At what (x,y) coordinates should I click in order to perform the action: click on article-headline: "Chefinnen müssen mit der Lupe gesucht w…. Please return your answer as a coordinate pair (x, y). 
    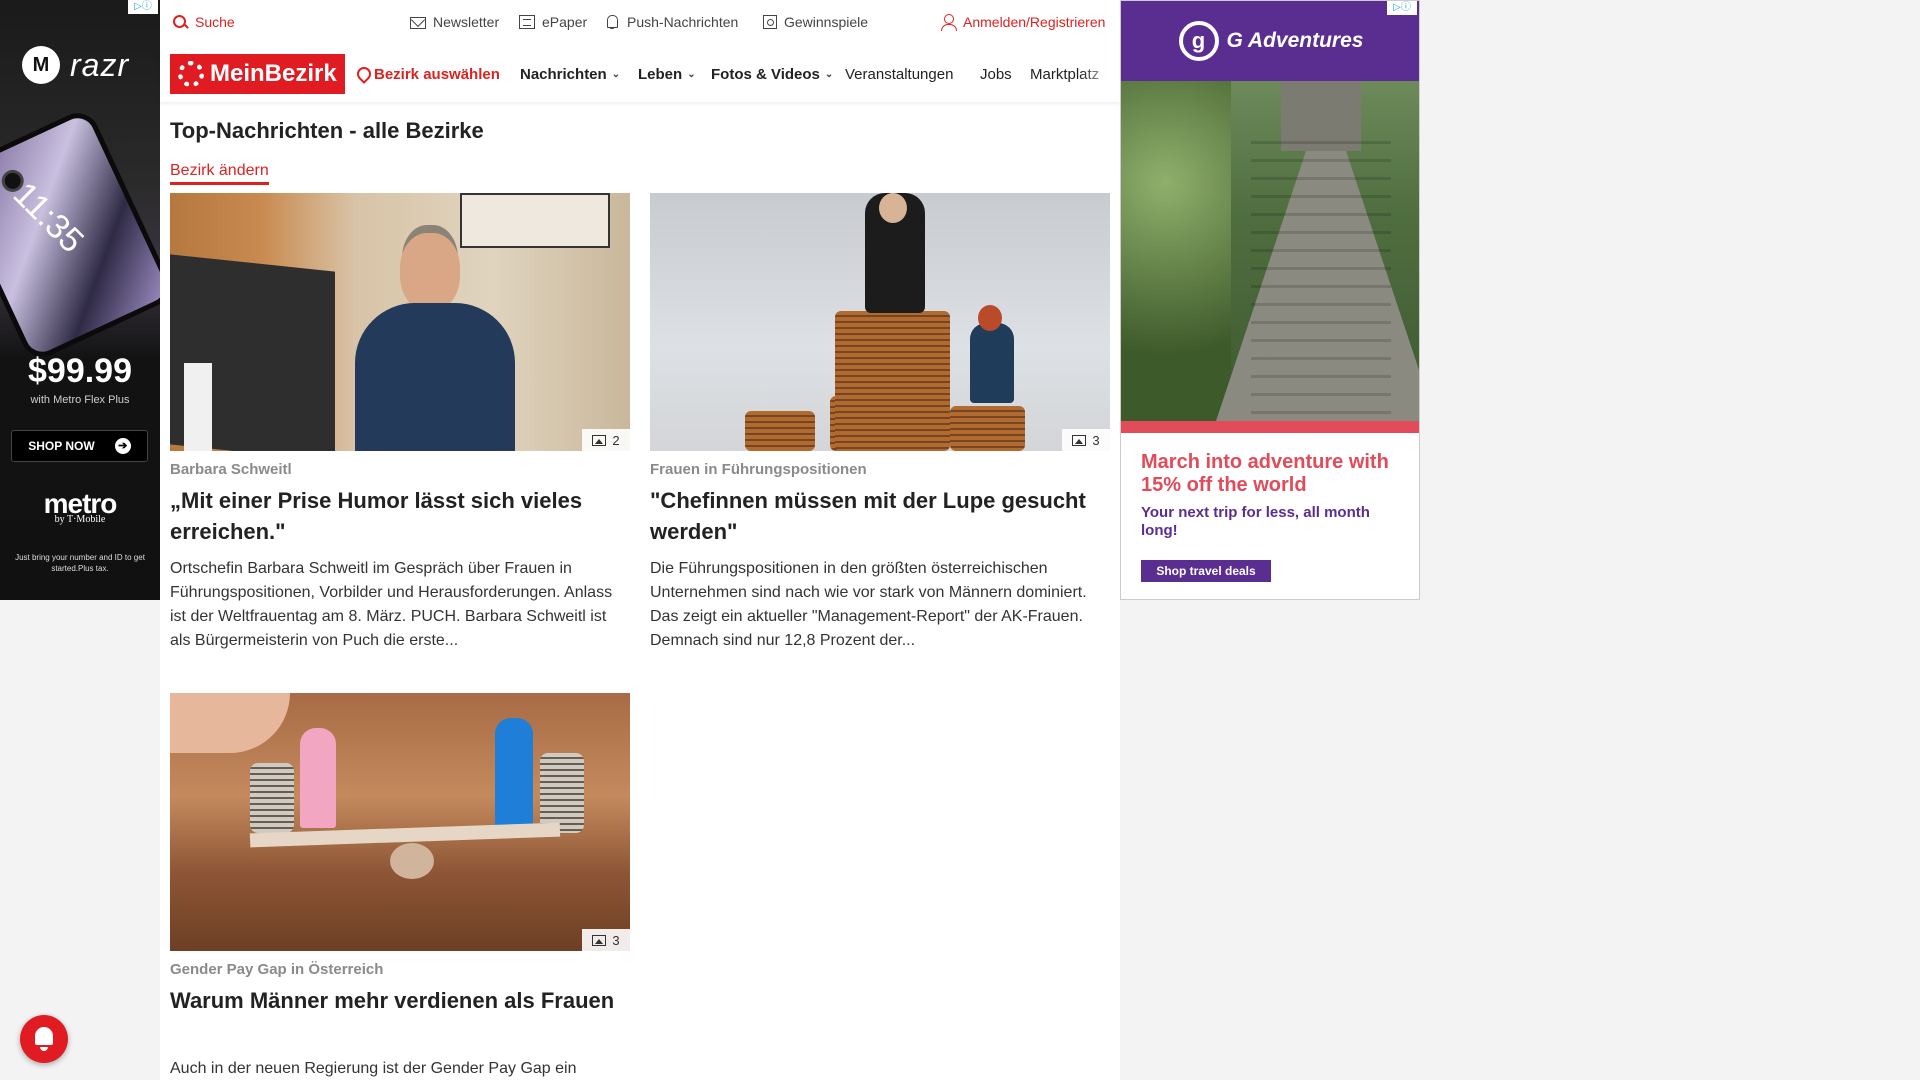
    Looking at the image, I should click on (880, 516).